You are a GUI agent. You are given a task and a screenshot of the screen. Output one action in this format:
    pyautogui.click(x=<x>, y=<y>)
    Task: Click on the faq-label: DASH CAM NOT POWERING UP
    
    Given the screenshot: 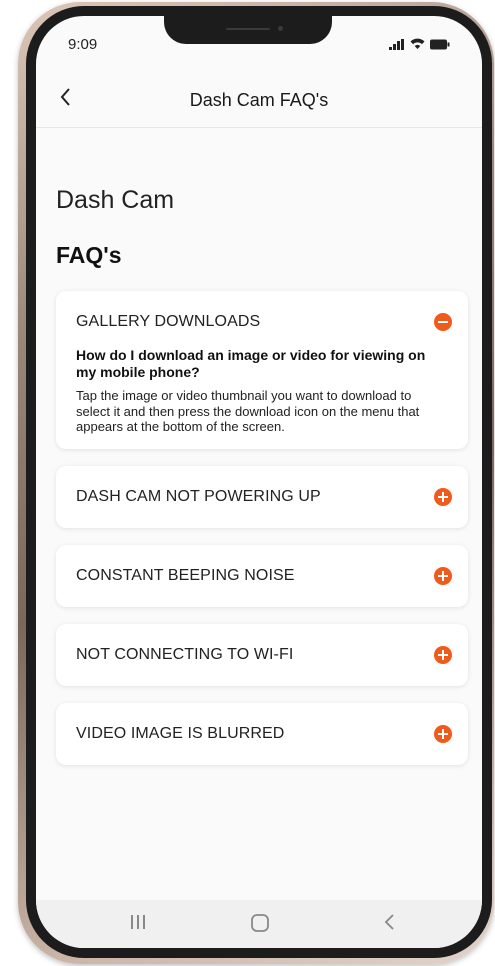 What is the action you would take?
    pyautogui.click(x=198, y=496)
    